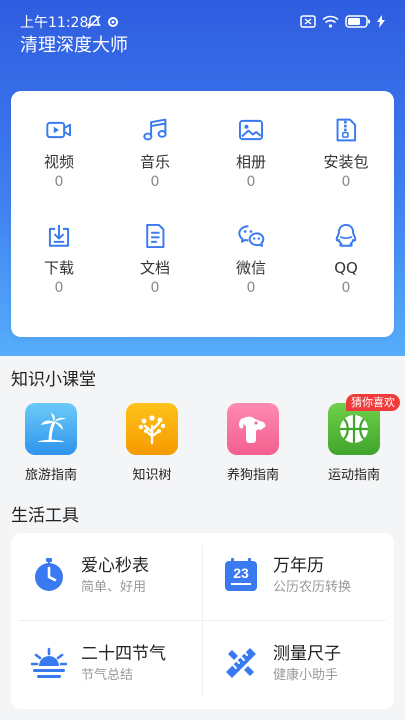 This screenshot has width=405, height=720. I want to click on category-apk: 安装包 0, so click(346, 141).